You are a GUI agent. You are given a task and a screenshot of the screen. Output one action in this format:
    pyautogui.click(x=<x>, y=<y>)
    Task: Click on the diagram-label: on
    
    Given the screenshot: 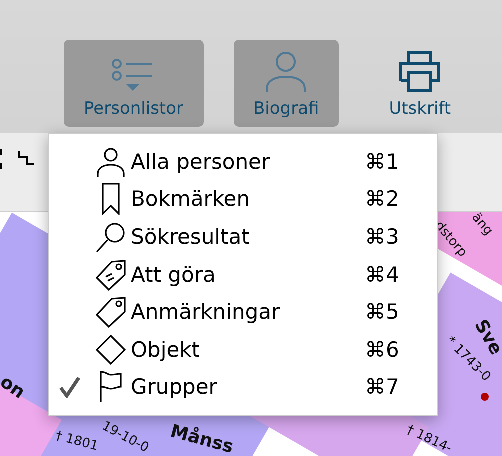 What is the action you would take?
    pyautogui.click(x=14, y=388)
    